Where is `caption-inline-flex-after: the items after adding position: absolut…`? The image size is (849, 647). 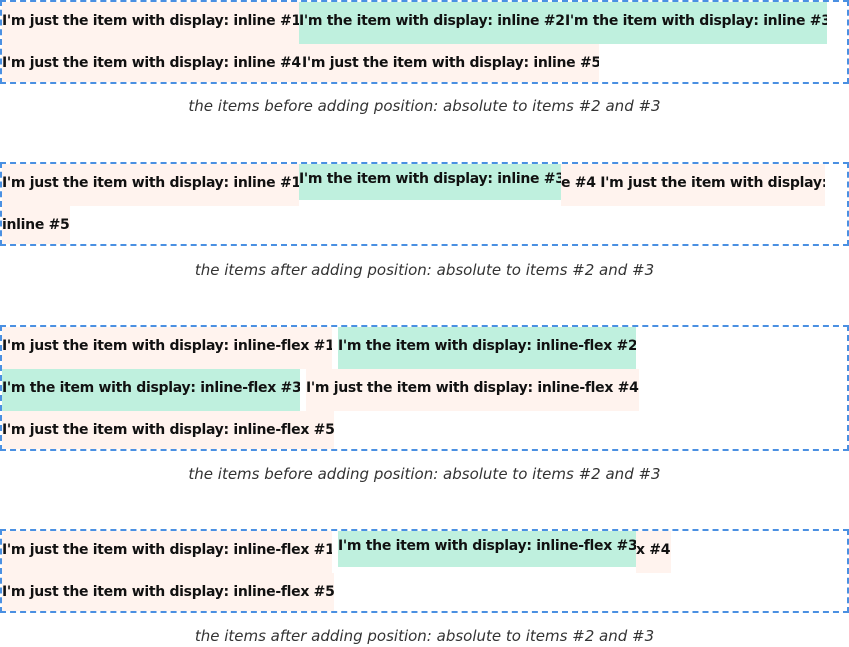
caption-inline-flex-after: the items after adding position: absolut… is located at coordinates (424, 636).